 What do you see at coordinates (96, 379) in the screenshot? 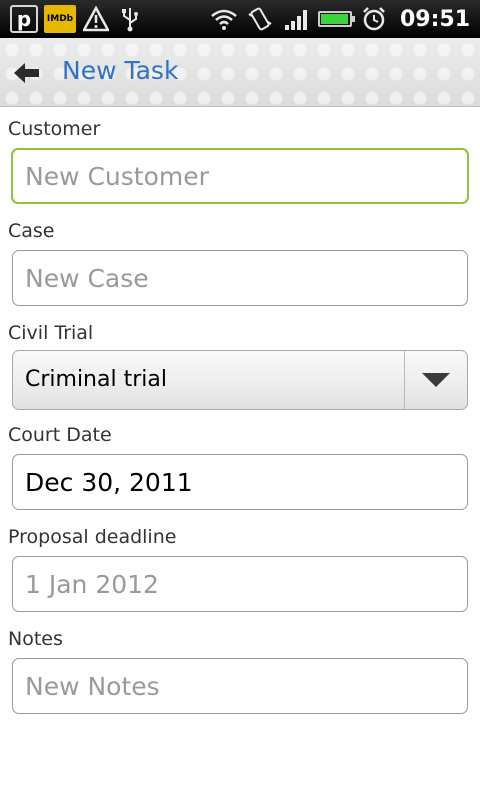
I see `trial-type-selected: Criminal trial` at bounding box center [96, 379].